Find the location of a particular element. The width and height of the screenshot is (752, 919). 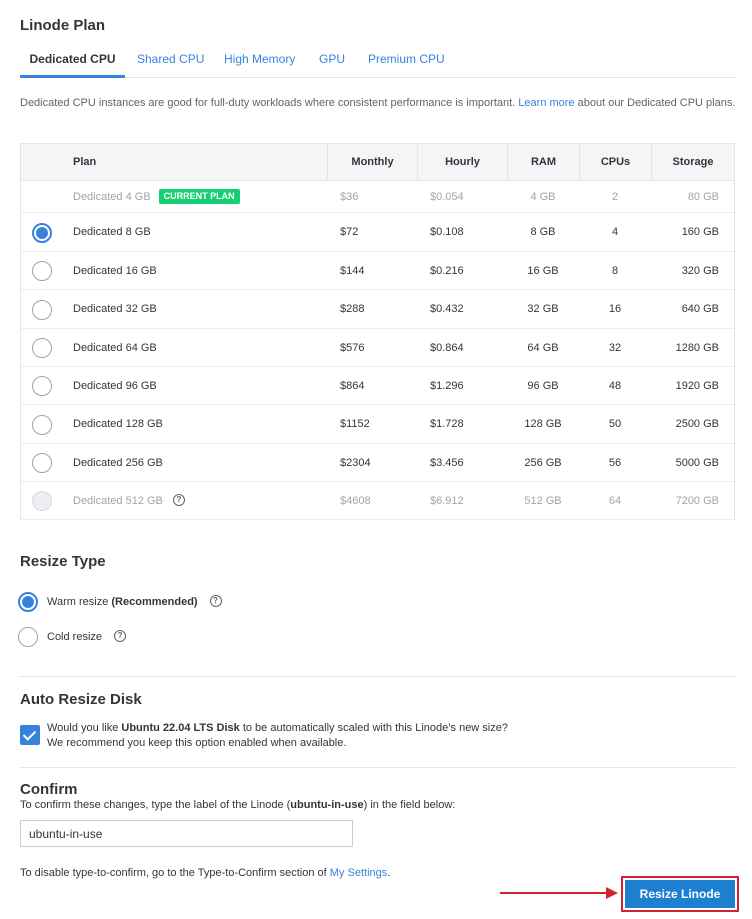

arrow-right-icon is located at coordinates (554, 893).